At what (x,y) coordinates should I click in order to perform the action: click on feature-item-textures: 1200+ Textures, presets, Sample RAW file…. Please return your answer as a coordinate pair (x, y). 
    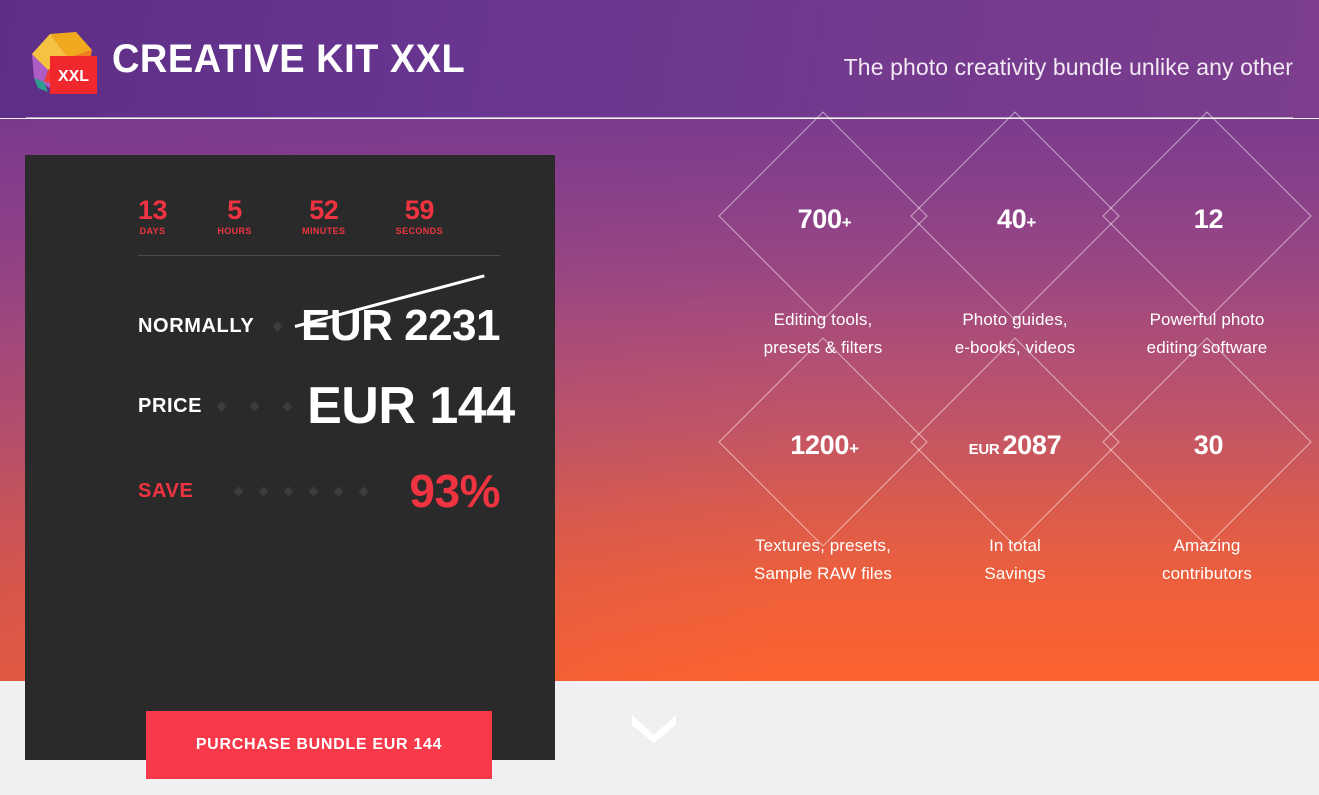
    Looking at the image, I should click on (823, 462).